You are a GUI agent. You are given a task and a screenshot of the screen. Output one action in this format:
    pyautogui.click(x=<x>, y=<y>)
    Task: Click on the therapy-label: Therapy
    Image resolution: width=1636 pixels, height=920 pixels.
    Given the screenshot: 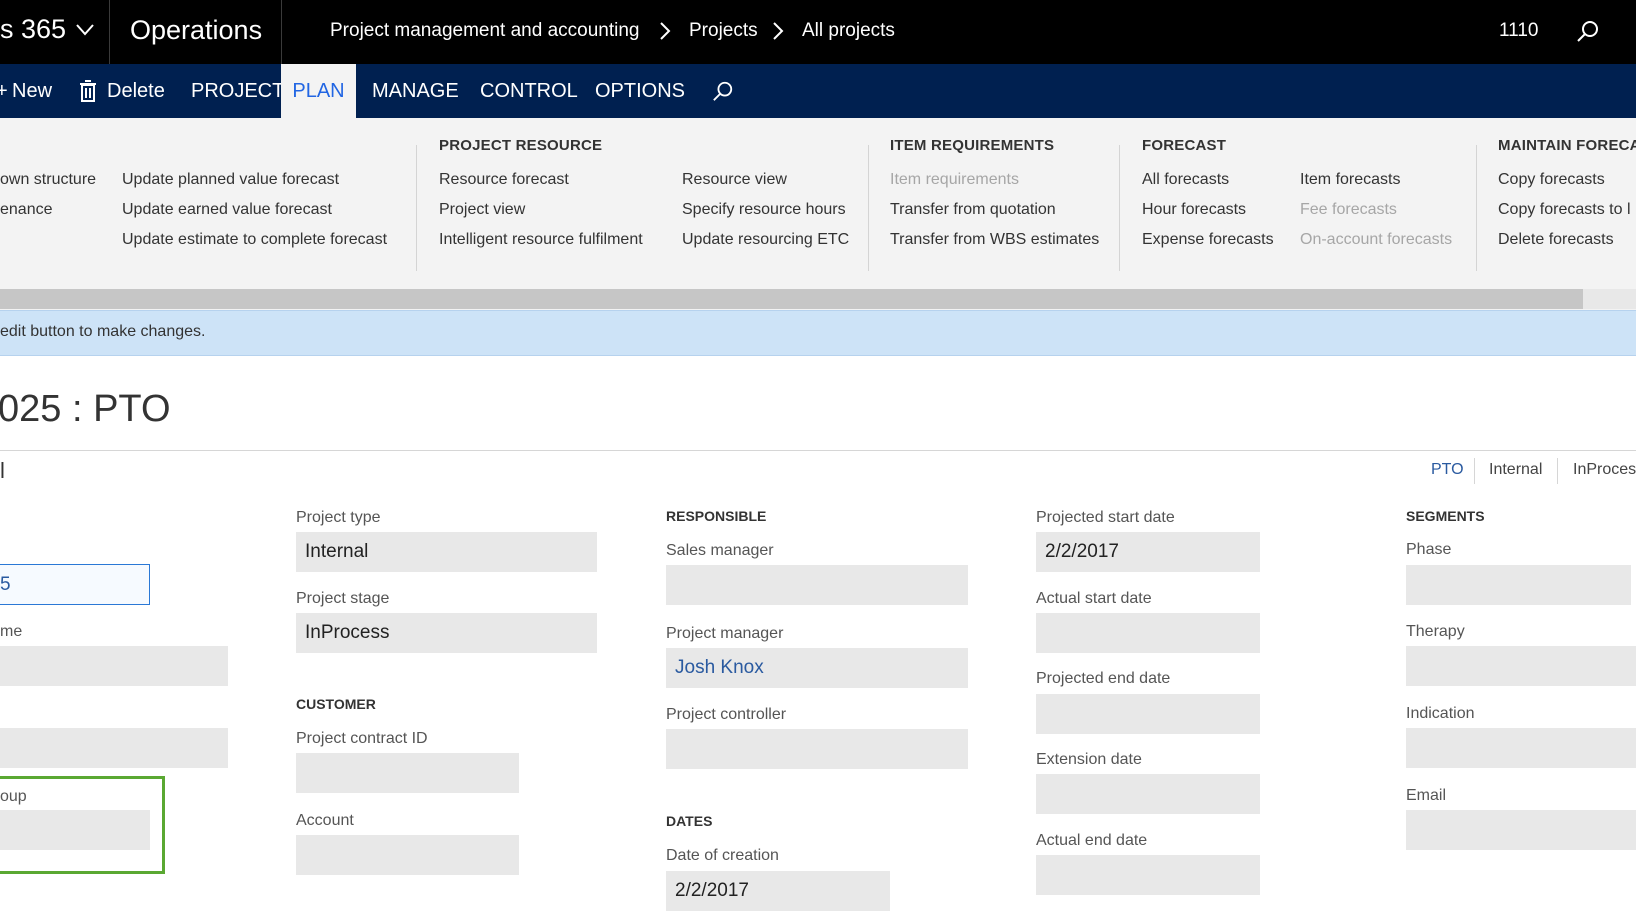 What is the action you would take?
    pyautogui.click(x=1435, y=631)
    